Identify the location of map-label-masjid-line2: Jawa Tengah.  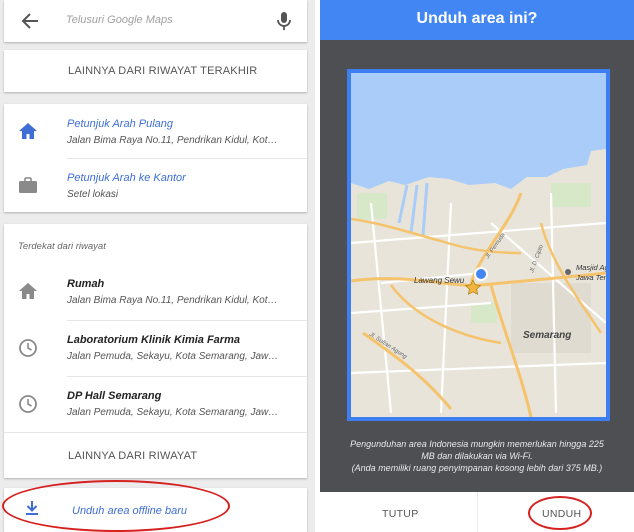
(590, 277).